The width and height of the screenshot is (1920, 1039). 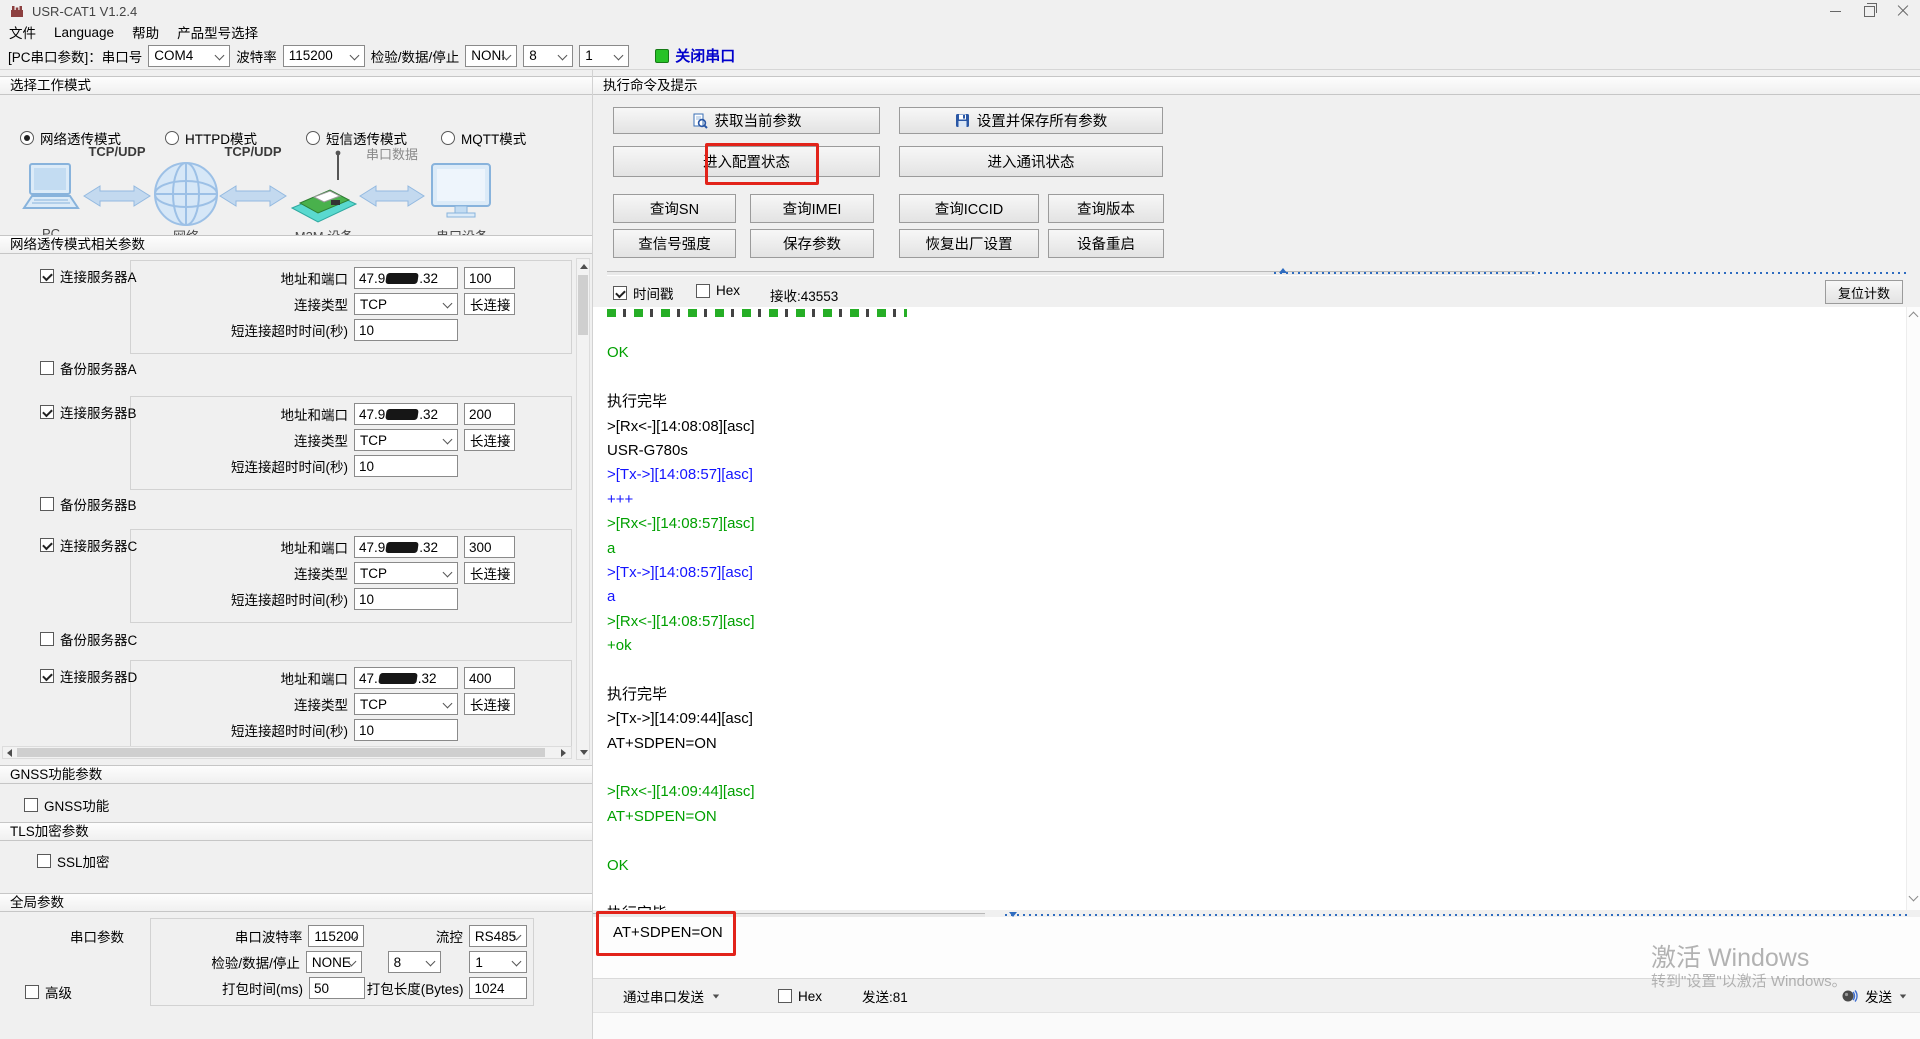 I want to click on server-c-timeout-input: 10, so click(x=406, y=599).